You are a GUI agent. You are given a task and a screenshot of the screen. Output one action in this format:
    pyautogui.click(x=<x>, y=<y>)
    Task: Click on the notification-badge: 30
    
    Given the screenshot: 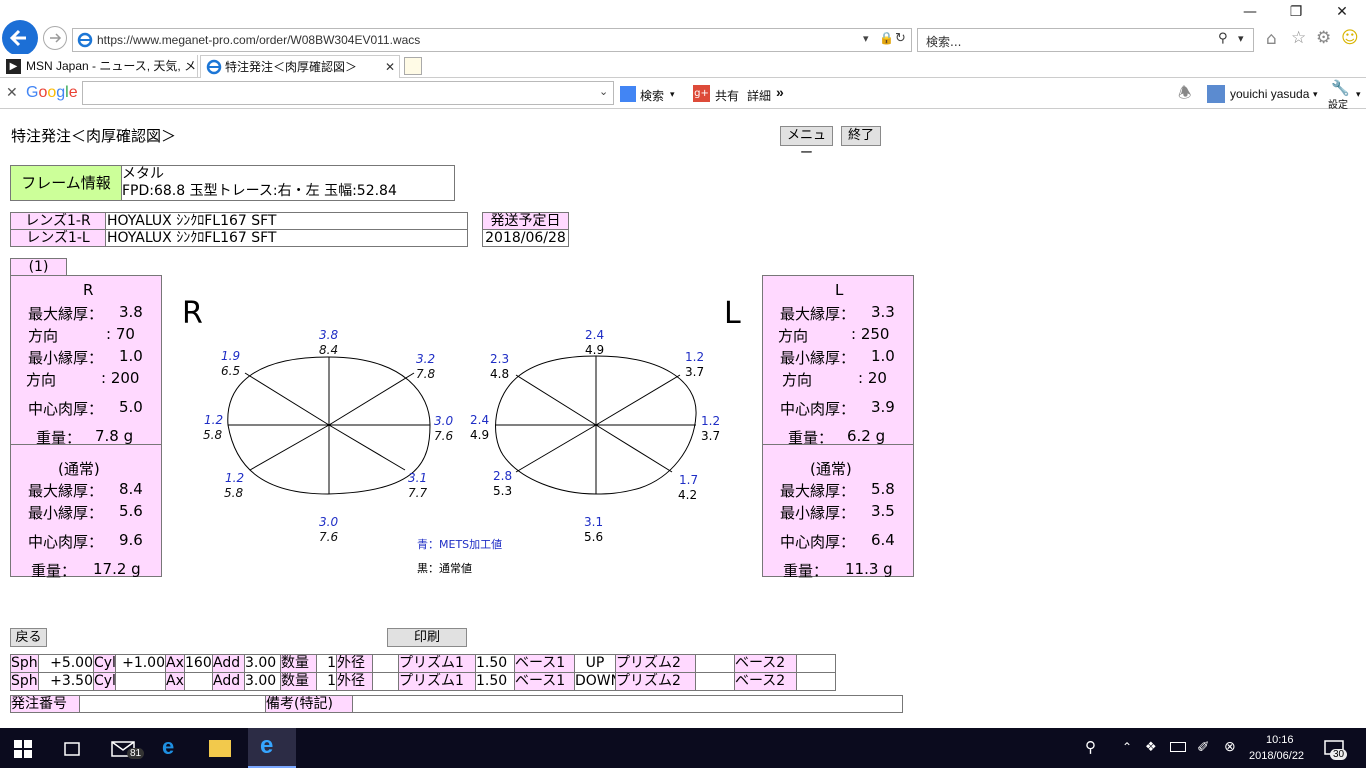 What is the action you would take?
    pyautogui.click(x=1339, y=754)
    